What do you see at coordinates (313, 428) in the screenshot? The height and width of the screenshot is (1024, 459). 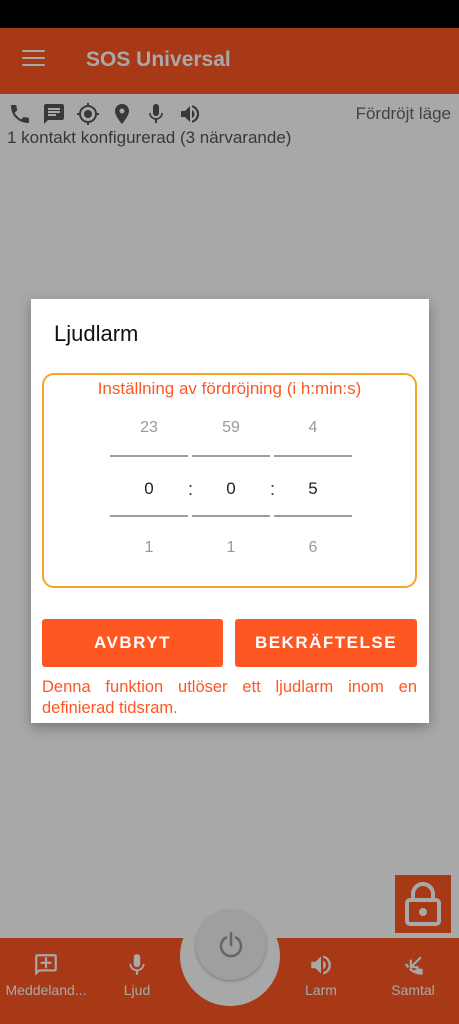 I see `seconds-prev-value: 4` at bounding box center [313, 428].